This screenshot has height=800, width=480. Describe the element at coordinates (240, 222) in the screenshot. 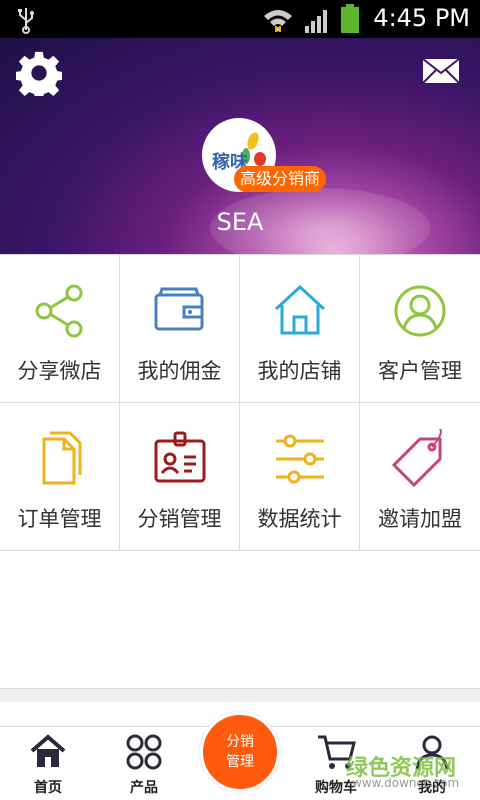

I see `username: SEA` at that location.